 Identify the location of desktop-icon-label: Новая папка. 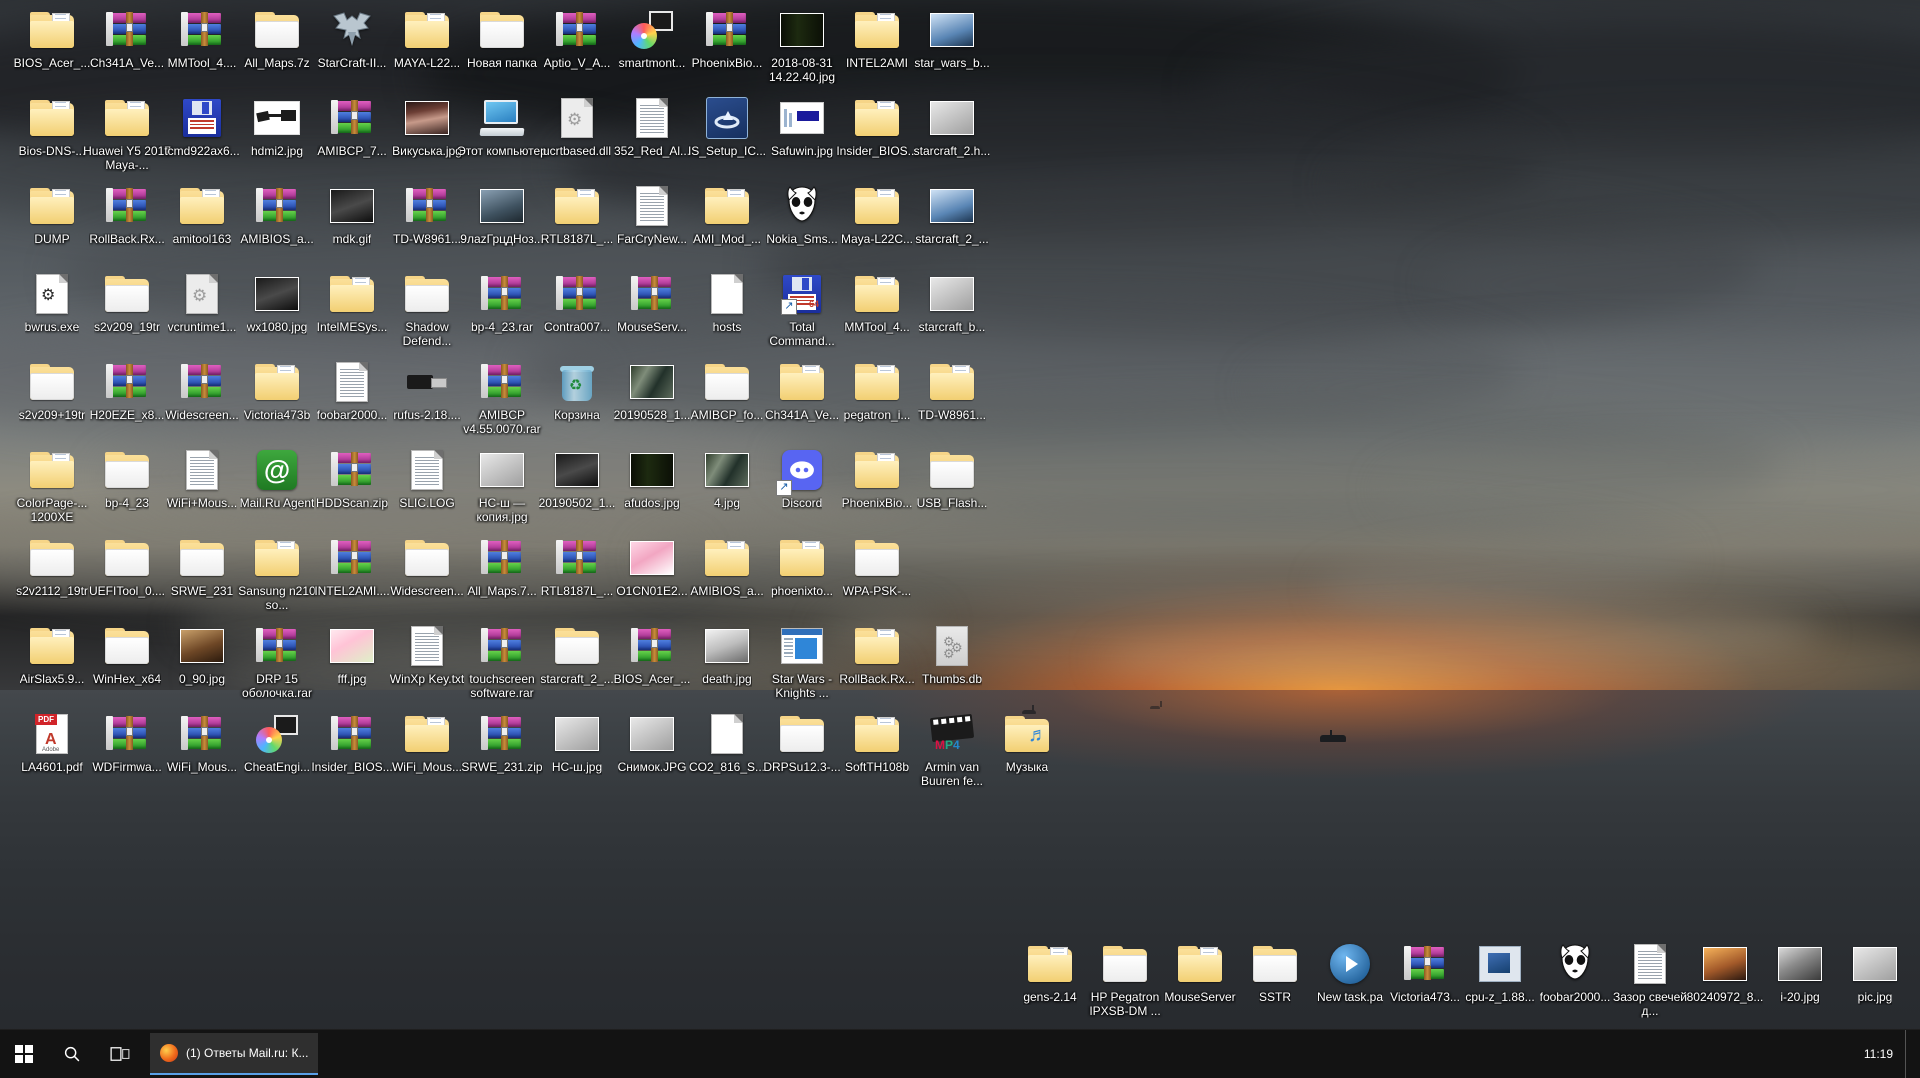
(502, 63).